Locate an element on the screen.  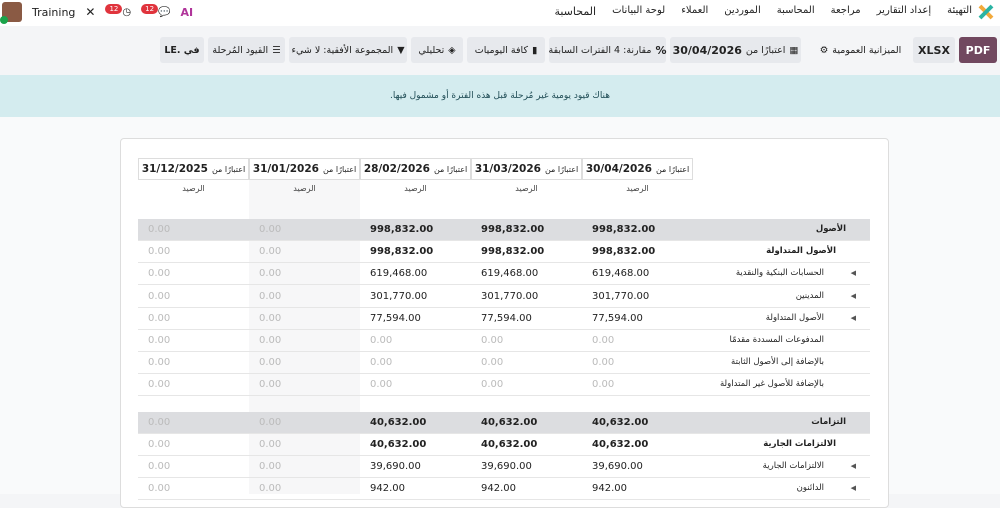
menu-vendors: الموردين is located at coordinates (742, 11).